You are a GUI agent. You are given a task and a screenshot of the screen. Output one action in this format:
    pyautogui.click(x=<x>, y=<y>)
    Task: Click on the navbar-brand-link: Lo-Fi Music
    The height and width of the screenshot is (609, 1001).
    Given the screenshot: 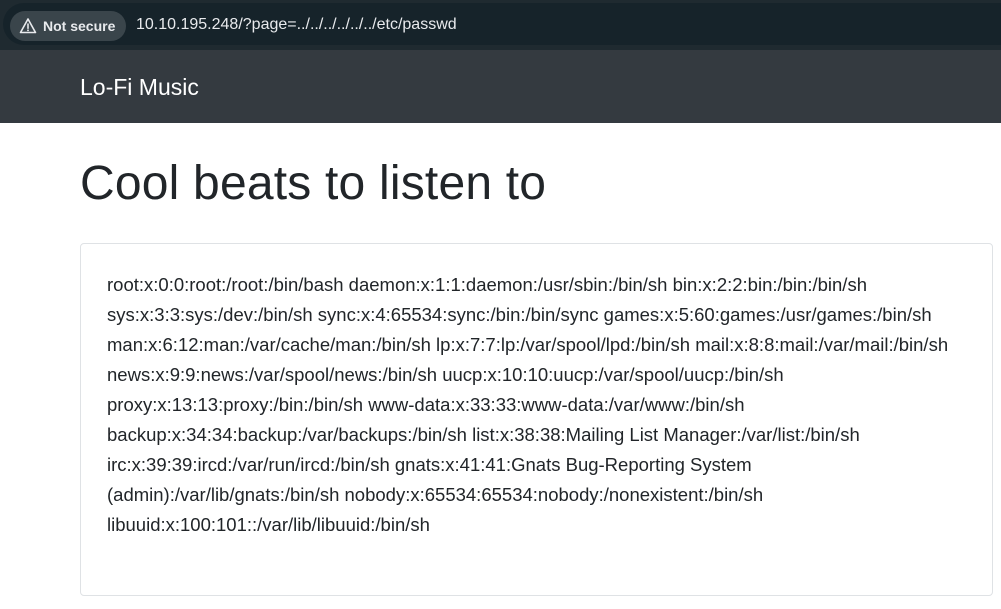 What is the action you would take?
    pyautogui.click(x=139, y=87)
    